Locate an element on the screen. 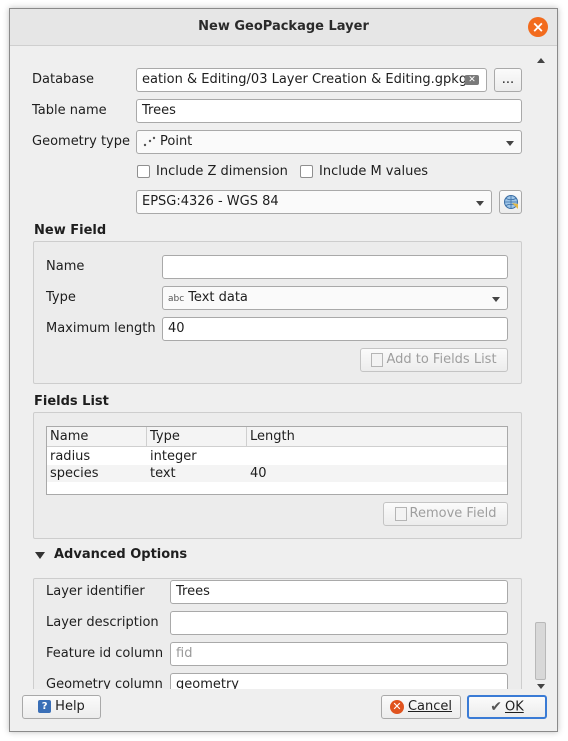  include-m-label: Include M values is located at coordinates (374, 171).